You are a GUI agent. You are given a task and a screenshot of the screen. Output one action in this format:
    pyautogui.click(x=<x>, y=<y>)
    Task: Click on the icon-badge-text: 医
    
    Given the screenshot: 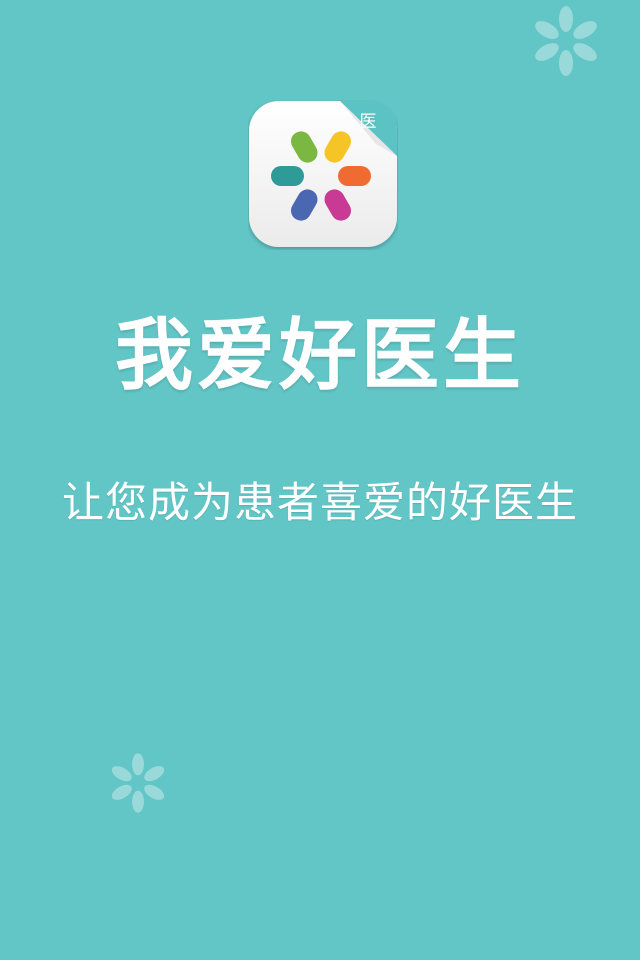 What is the action you would take?
    pyautogui.click(x=368, y=122)
    